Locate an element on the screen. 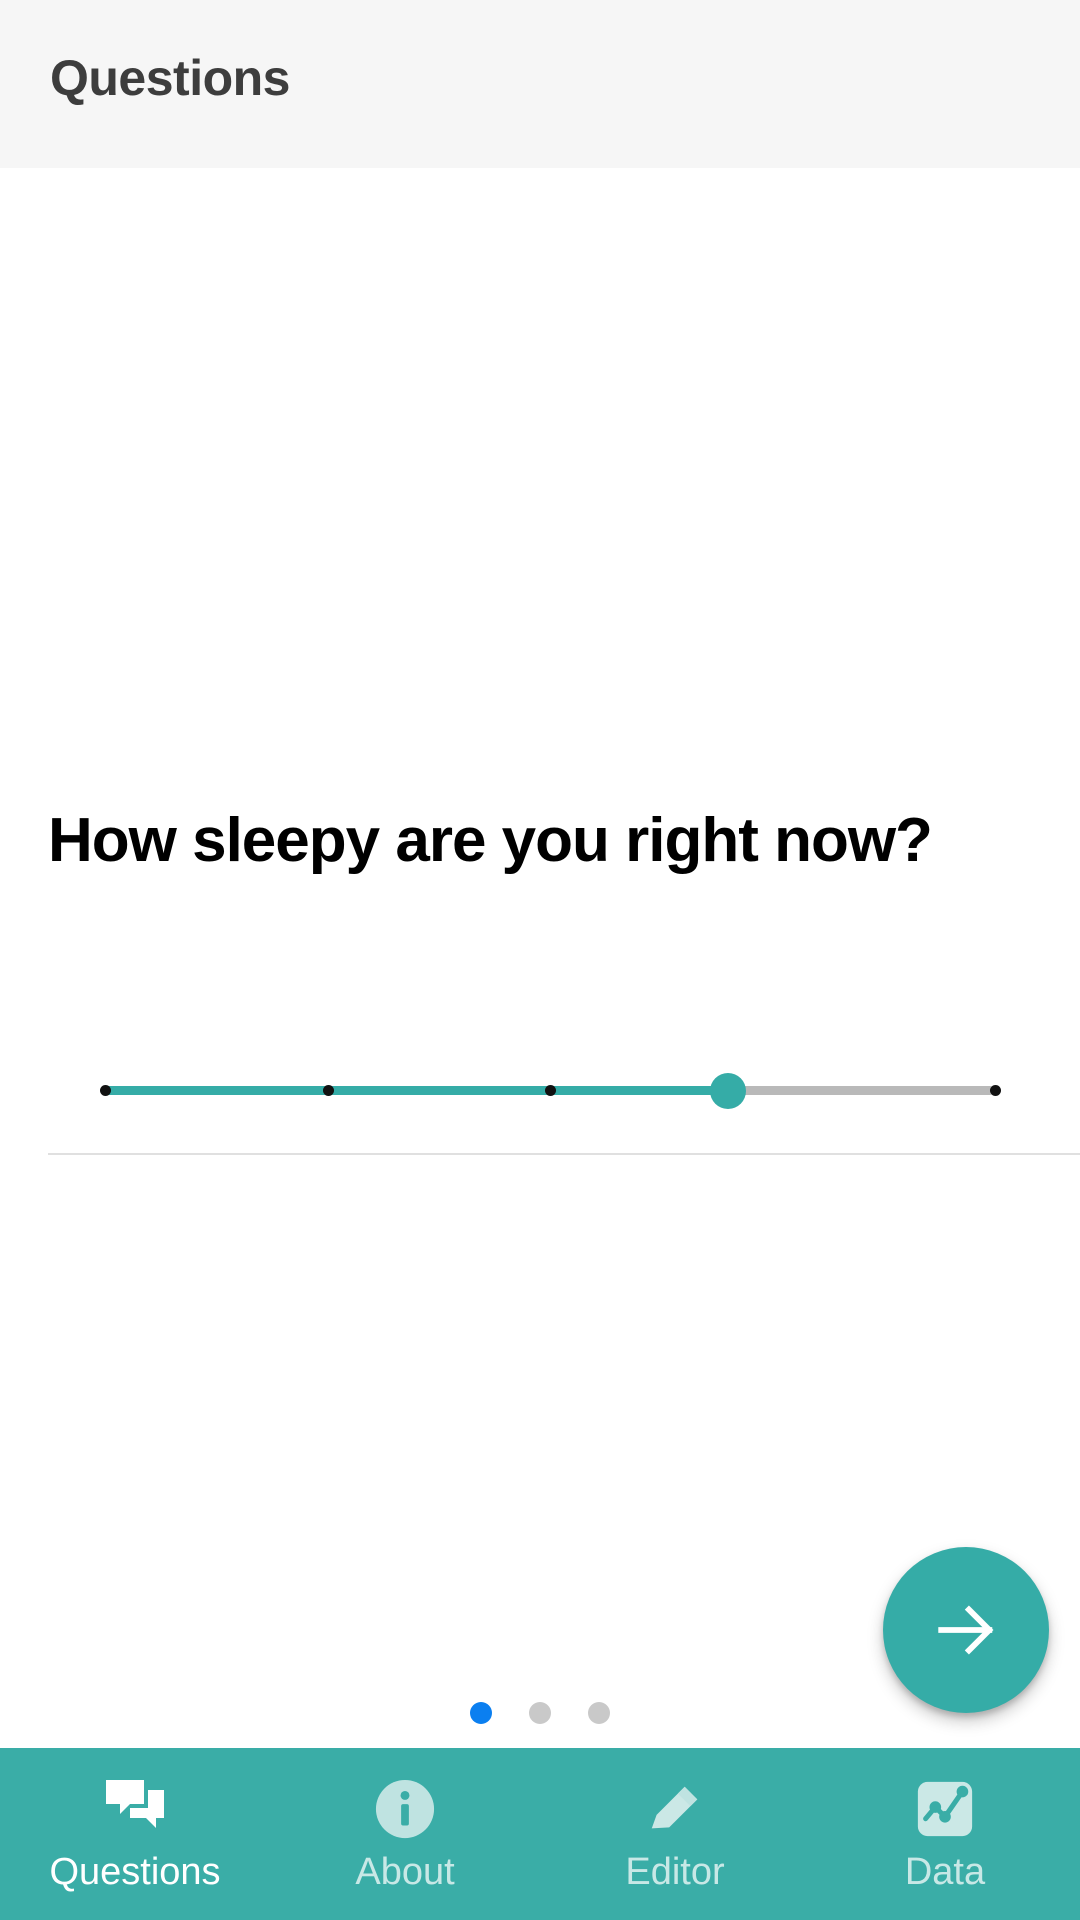  bottom-navigation: Questions About Editor Data is located at coordinates (540, 1834).